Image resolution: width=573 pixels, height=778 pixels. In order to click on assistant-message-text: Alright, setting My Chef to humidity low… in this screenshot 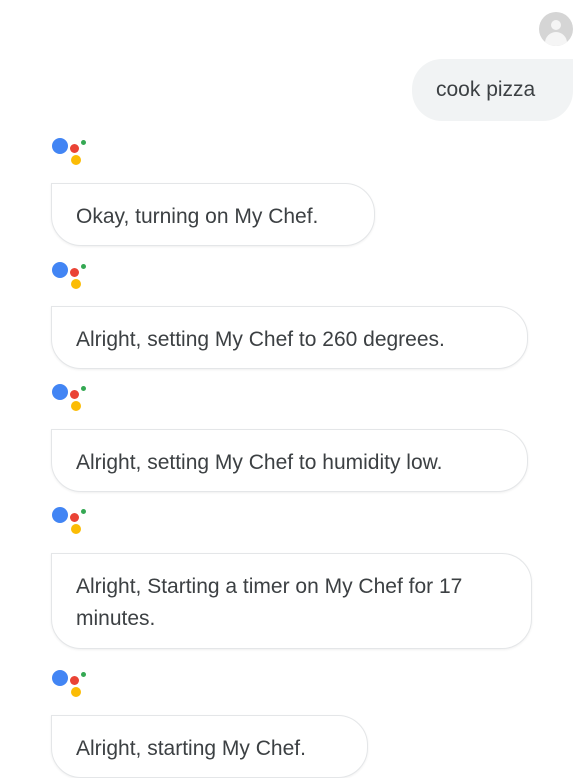, I will do `click(259, 462)`.